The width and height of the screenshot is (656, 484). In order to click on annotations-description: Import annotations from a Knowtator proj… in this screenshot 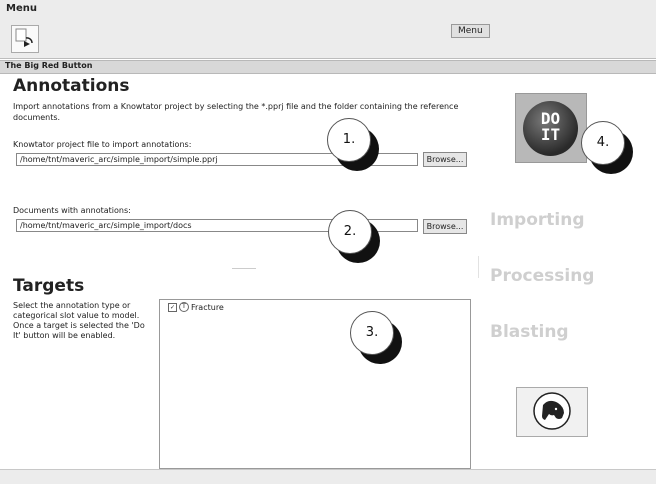, I will do `click(236, 112)`.